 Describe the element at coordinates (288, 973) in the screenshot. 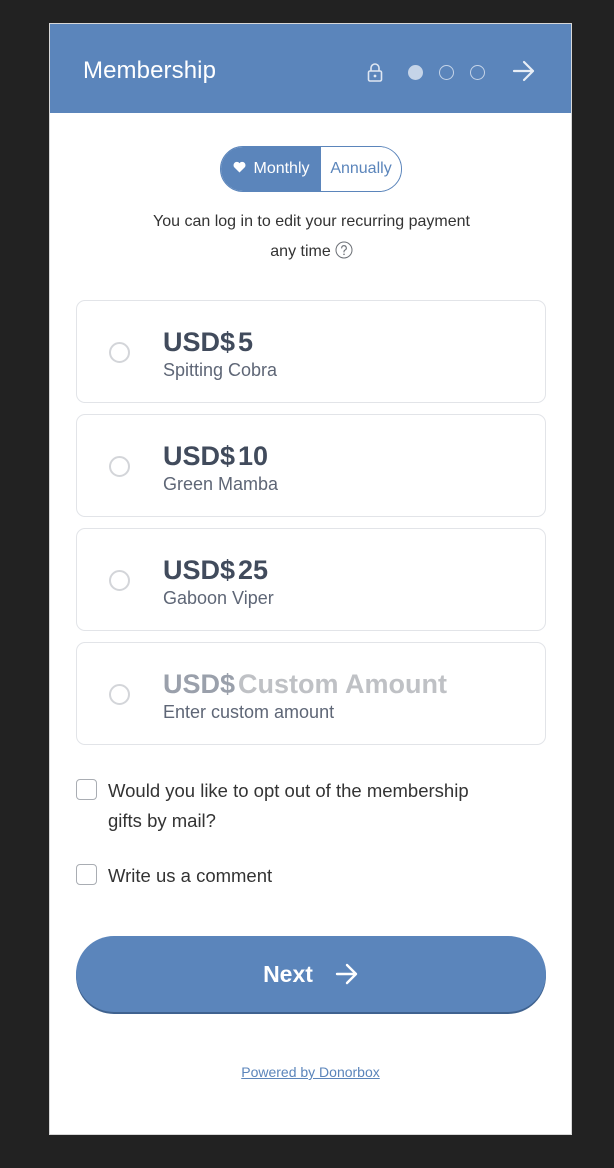

I see `next-button-label: Next` at that location.